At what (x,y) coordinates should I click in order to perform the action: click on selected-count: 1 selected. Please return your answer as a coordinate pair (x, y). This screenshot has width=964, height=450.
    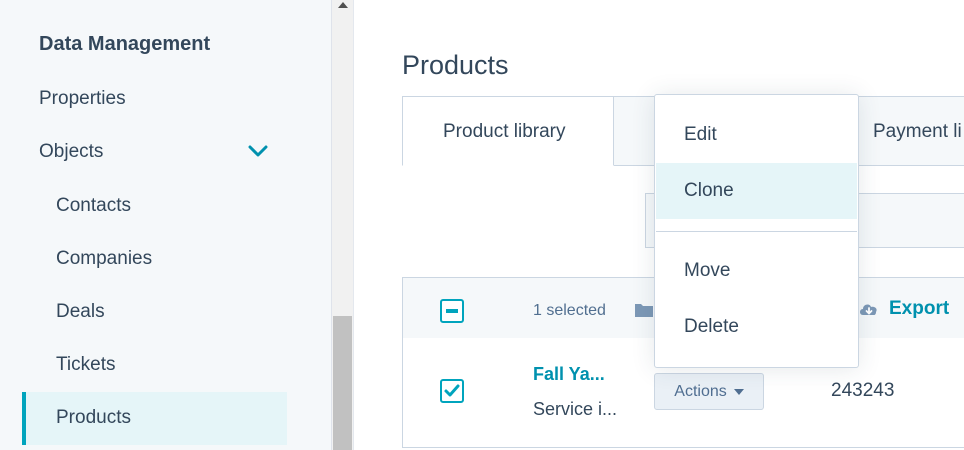
    Looking at the image, I should click on (569, 310).